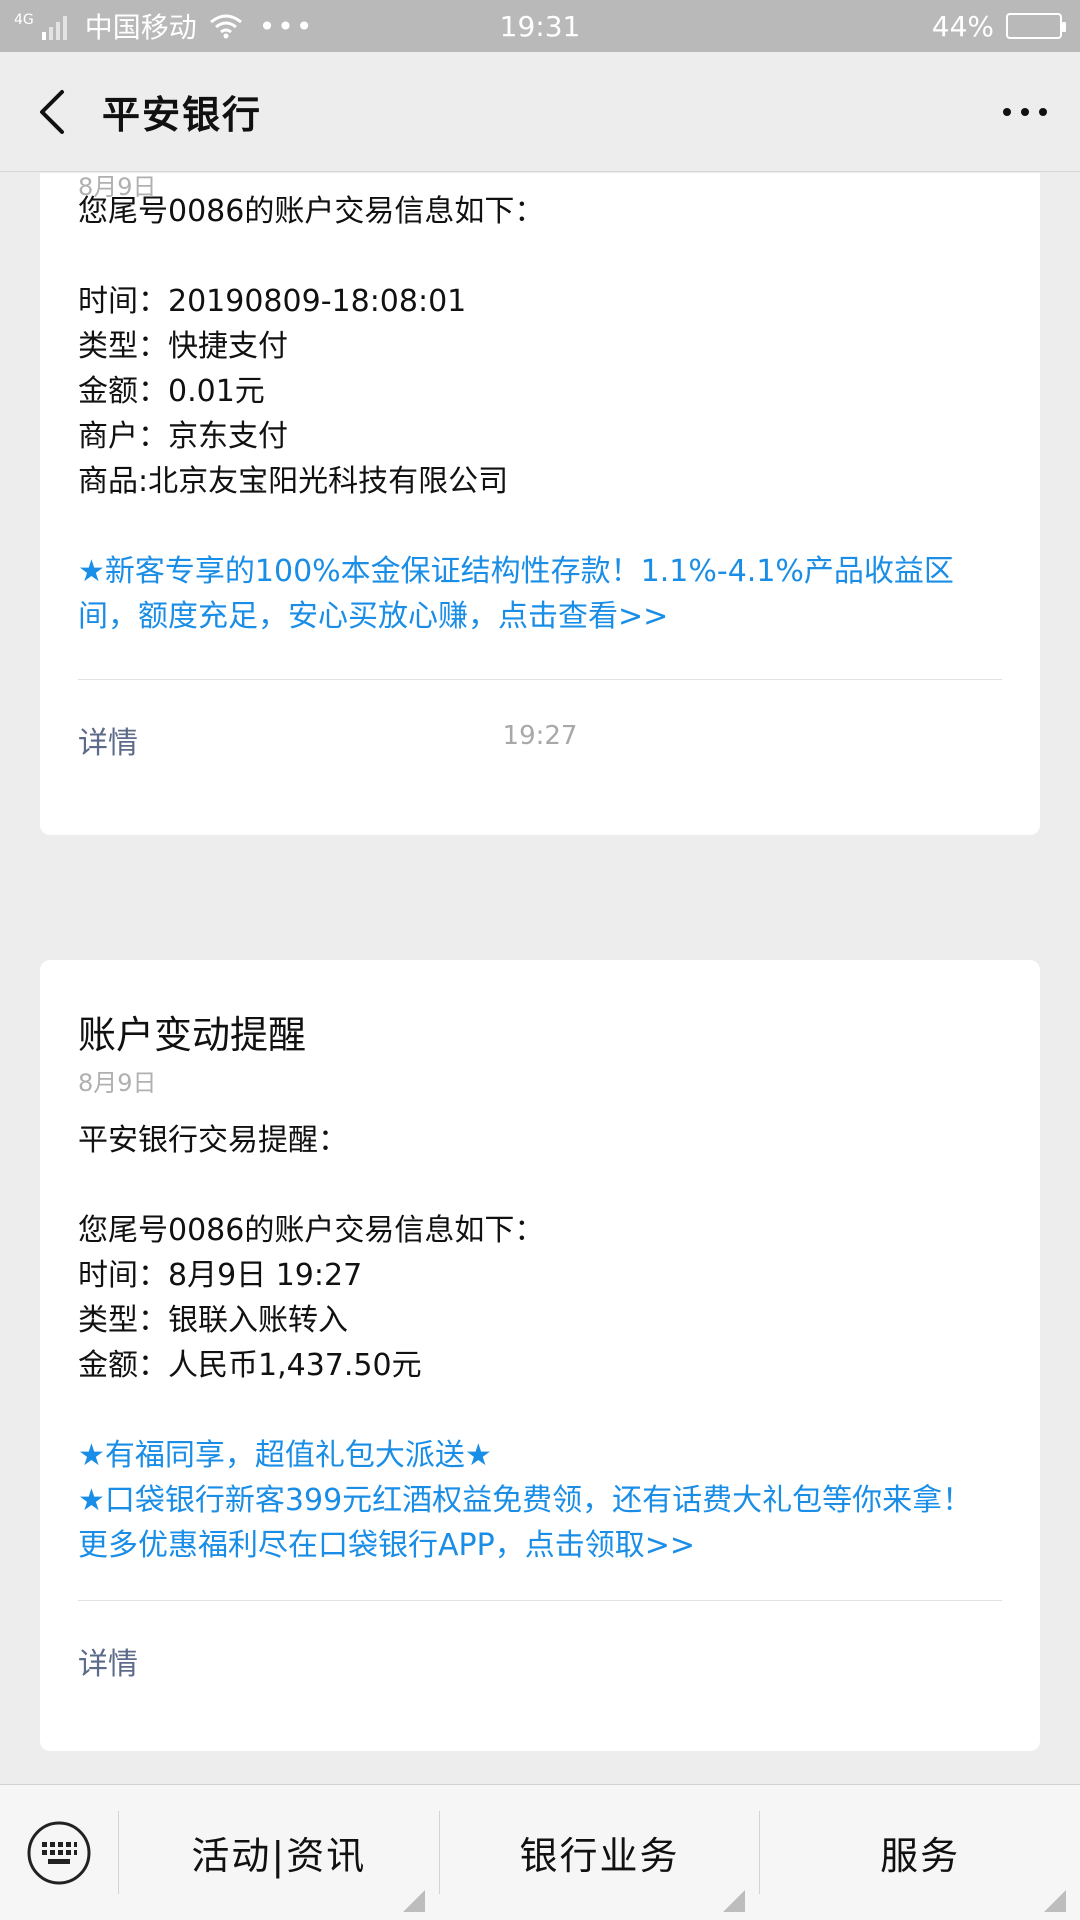 The width and height of the screenshot is (1080, 1920). Describe the element at coordinates (599, 1856) in the screenshot. I see `menu-label: 银行业务` at that location.